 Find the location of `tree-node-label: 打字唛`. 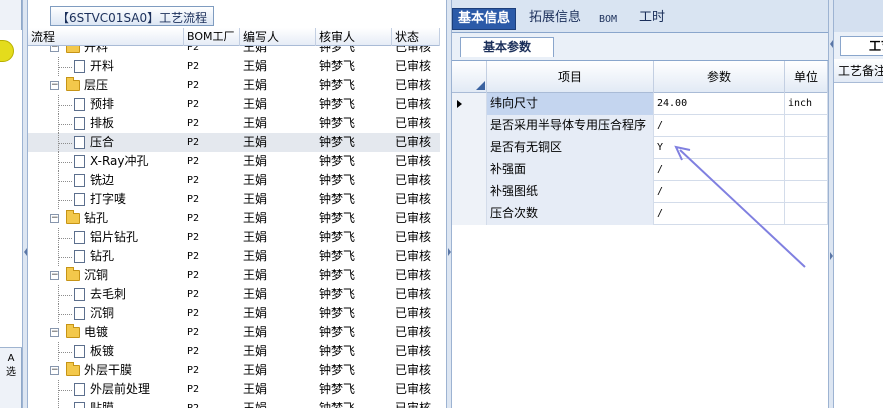

tree-node-label: 打字唛 is located at coordinates (108, 199).